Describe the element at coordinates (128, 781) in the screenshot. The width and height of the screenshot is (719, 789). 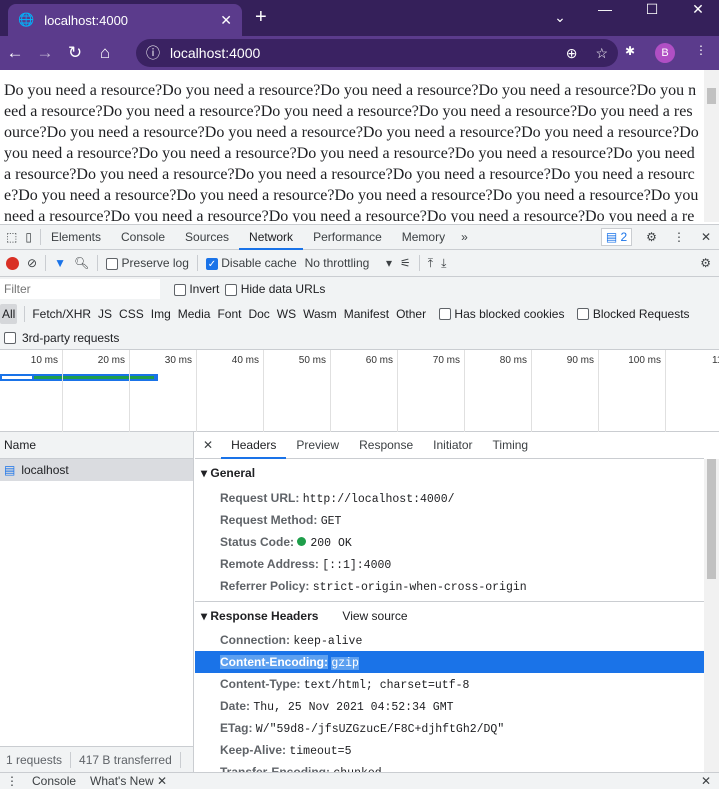
I see `drawer-tab-whats-new: What's New ✕` at that location.